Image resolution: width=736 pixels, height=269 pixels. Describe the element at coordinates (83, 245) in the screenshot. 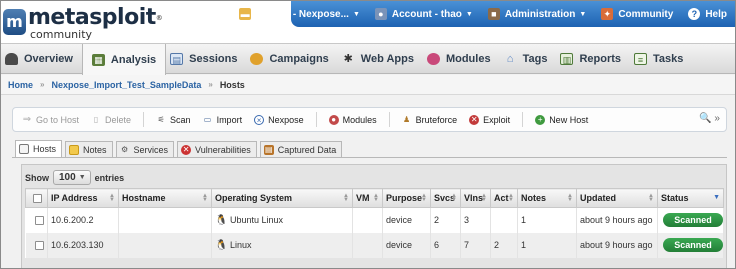

I see `host-ip-link: 10.6.203.130` at that location.